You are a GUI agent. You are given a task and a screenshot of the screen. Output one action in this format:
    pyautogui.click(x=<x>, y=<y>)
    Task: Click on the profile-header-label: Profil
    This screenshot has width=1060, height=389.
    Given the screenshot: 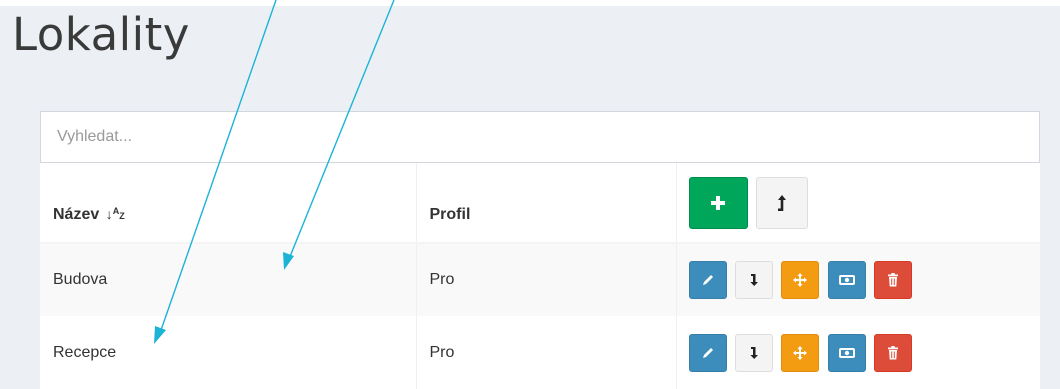 What is the action you would take?
    pyautogui.click(x=450, y=214)
    